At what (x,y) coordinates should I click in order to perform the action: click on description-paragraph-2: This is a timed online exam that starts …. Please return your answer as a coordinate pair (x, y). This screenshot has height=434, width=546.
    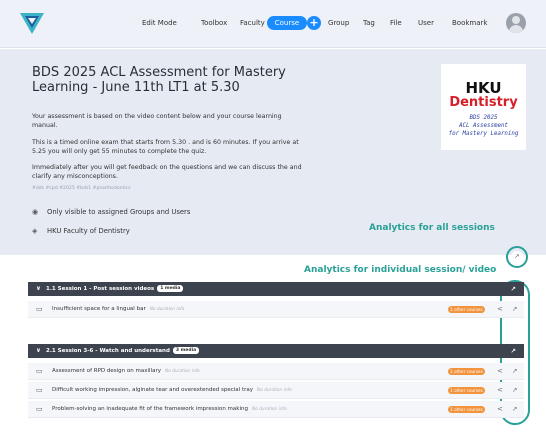
    Looking at the image, I should click on (165, 147).